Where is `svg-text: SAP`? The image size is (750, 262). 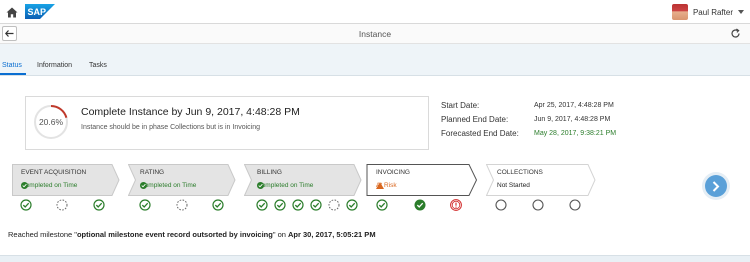
svg-text: SAP is located at coordinates (37, 12).